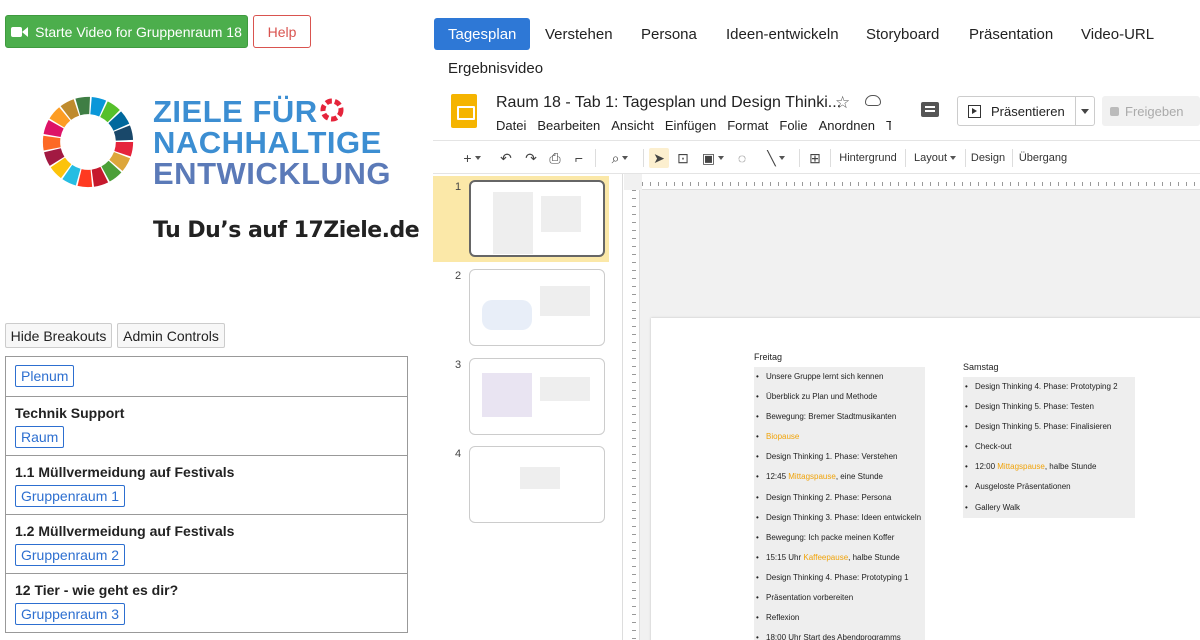  What do you see at coordinates (690, 125) in the screenshot?
I see `menu-einfuegen: Einfügen` at bounding box center [690, 125].